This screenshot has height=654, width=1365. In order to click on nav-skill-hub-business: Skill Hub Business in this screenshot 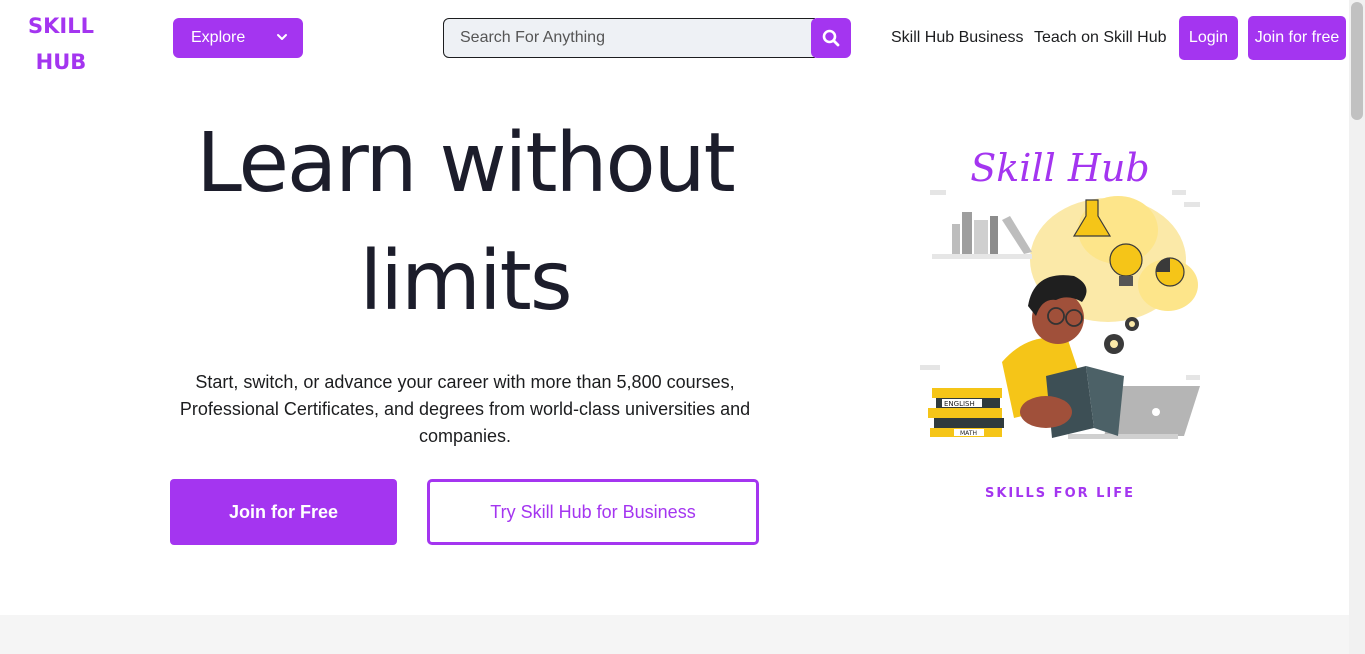, I will do `click(957, 38)`.